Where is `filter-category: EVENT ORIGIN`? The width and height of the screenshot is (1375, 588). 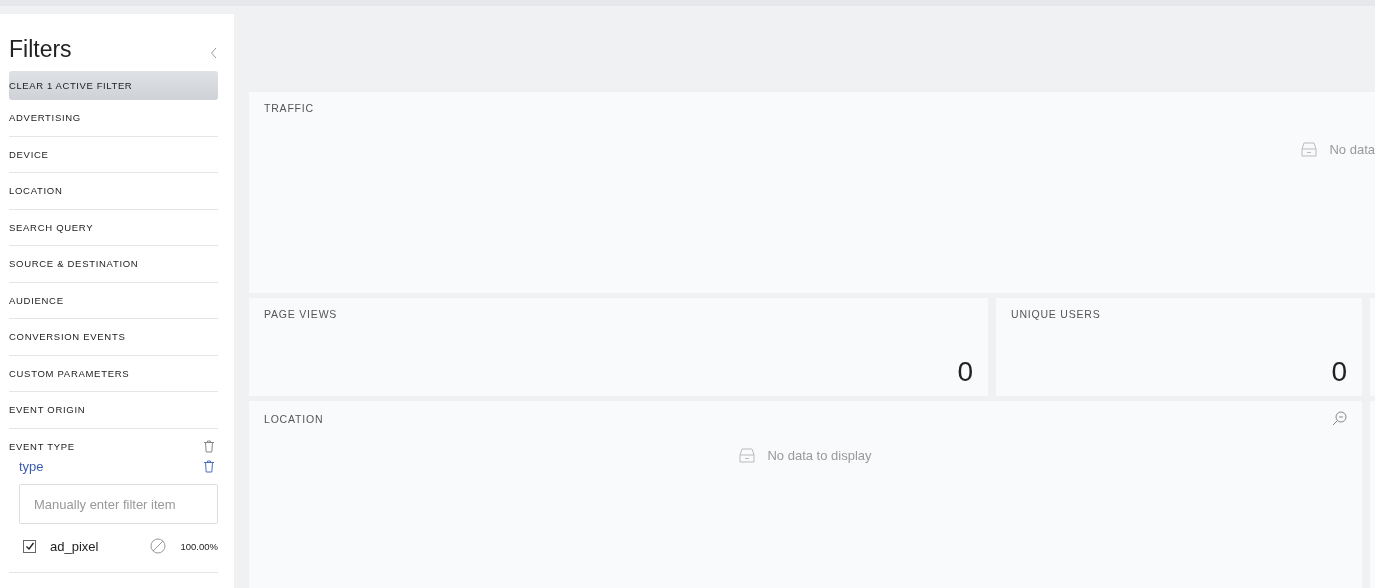 filter-category: EVENT ORIGIN is located at coordinates (47, 410).